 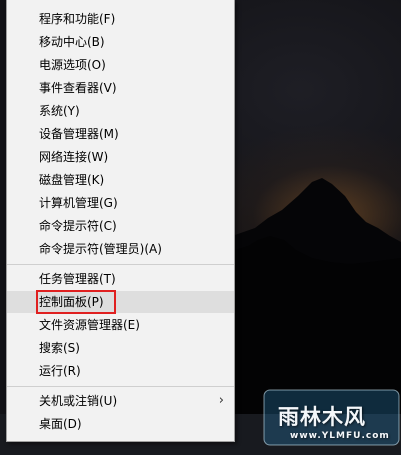 What do you see at coordinates (120, 88) in the screenshot?
I see `menu-item-event-viewer: 事件查看器(V)` at bounding box center [120, 88].